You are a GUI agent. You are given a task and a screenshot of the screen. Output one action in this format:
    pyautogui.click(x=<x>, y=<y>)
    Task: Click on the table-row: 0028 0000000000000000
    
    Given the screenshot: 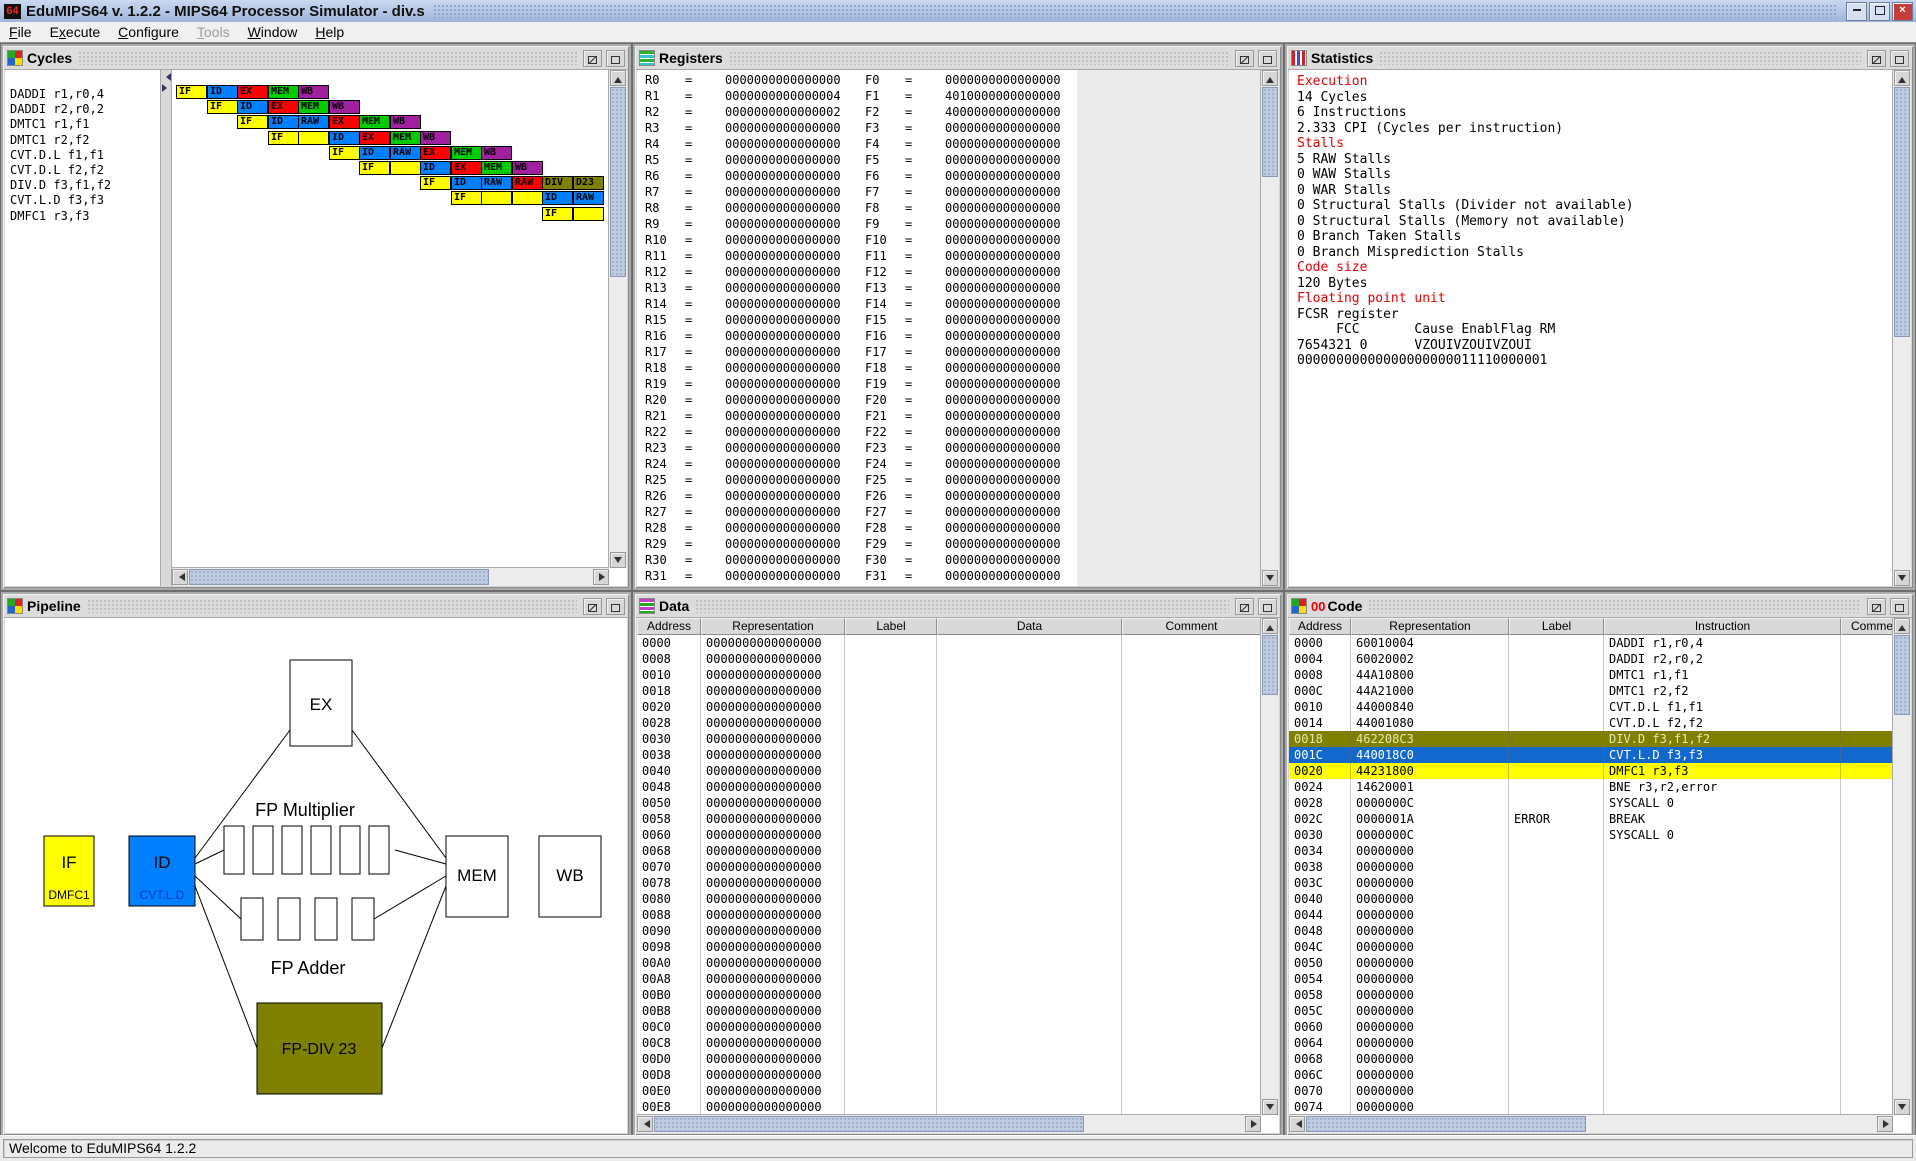 What is the action you would take?
    pyautogui.click(x=949, y=723)
    